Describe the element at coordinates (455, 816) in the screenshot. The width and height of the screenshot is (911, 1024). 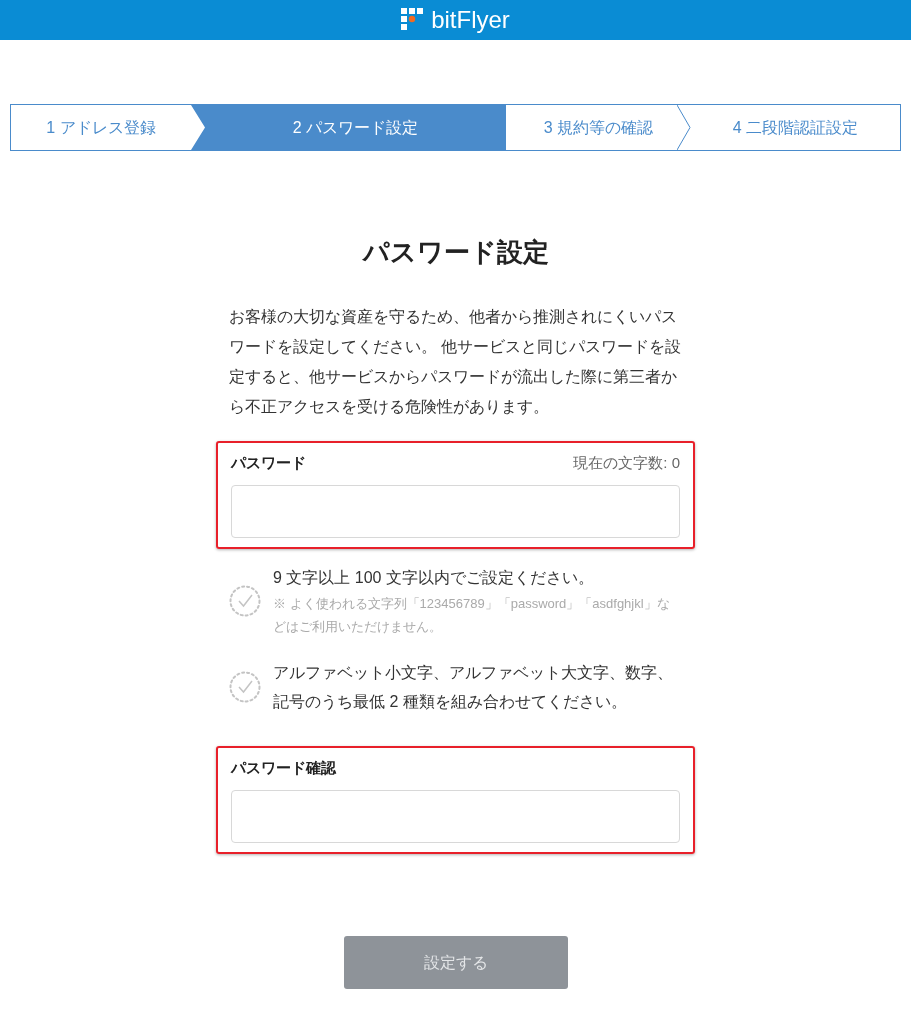
I see `password-confirm-field` at that location.